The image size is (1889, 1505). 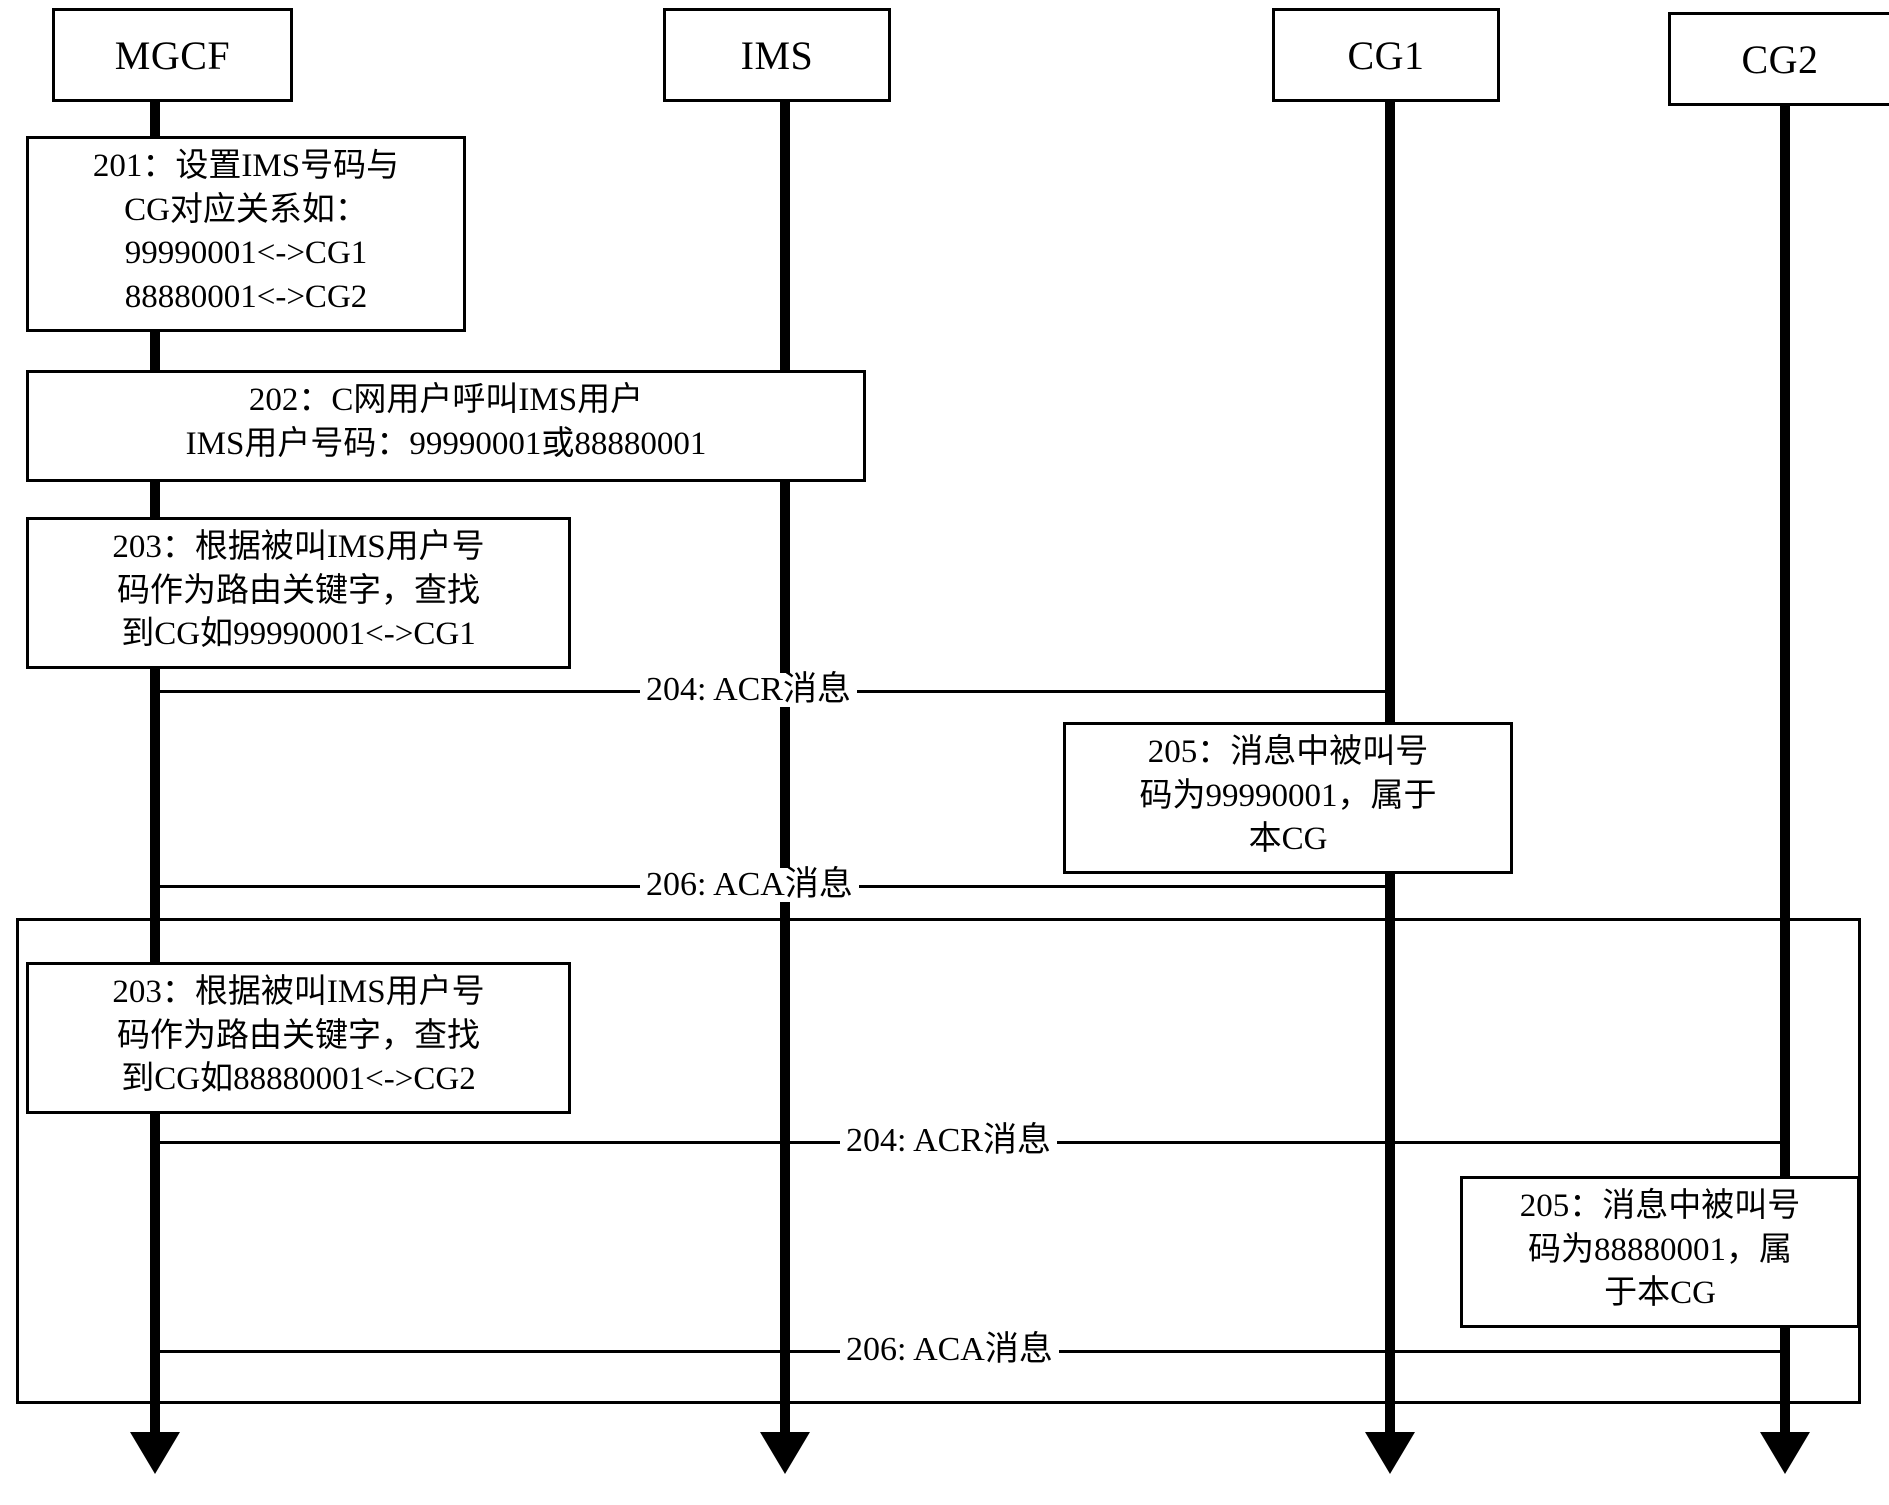 I want to click on note-203-second-line-3: 到CG如88880001<->CG2, so click(x=298, y=1079).